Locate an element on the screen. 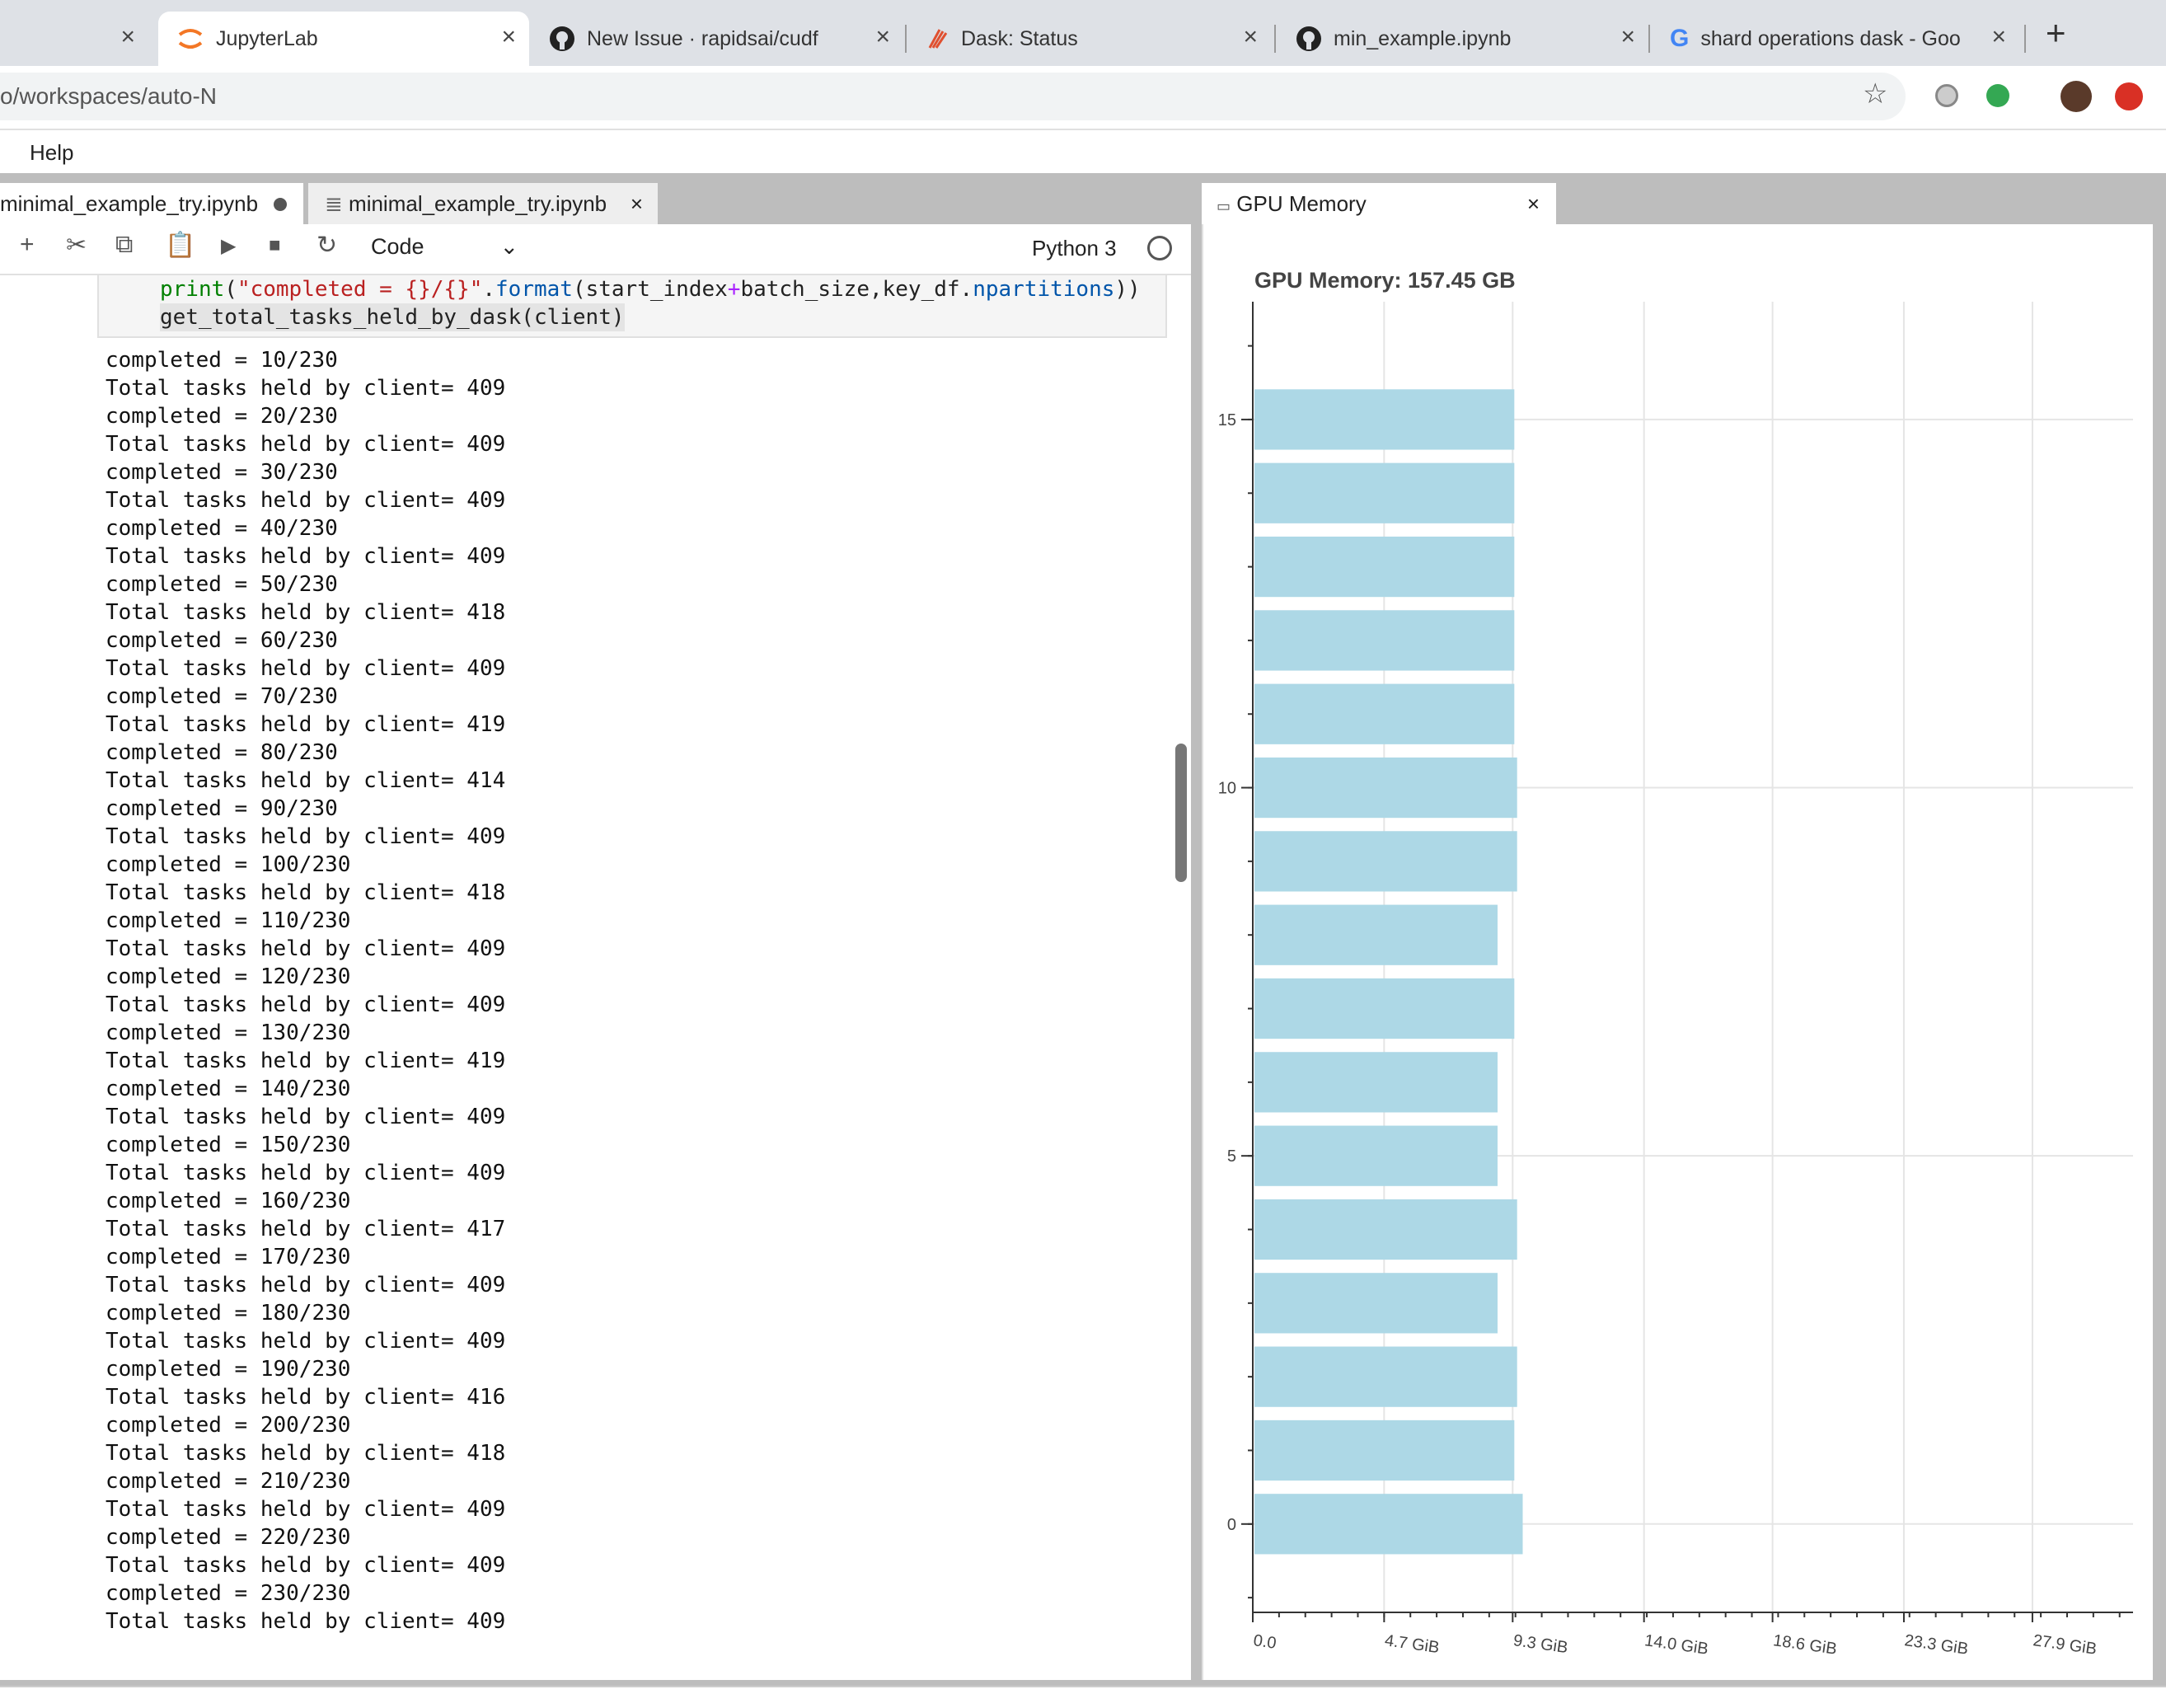 This screenshot has width=2166, height=1708. menu-help: Help is located at coordinates (51, 153).